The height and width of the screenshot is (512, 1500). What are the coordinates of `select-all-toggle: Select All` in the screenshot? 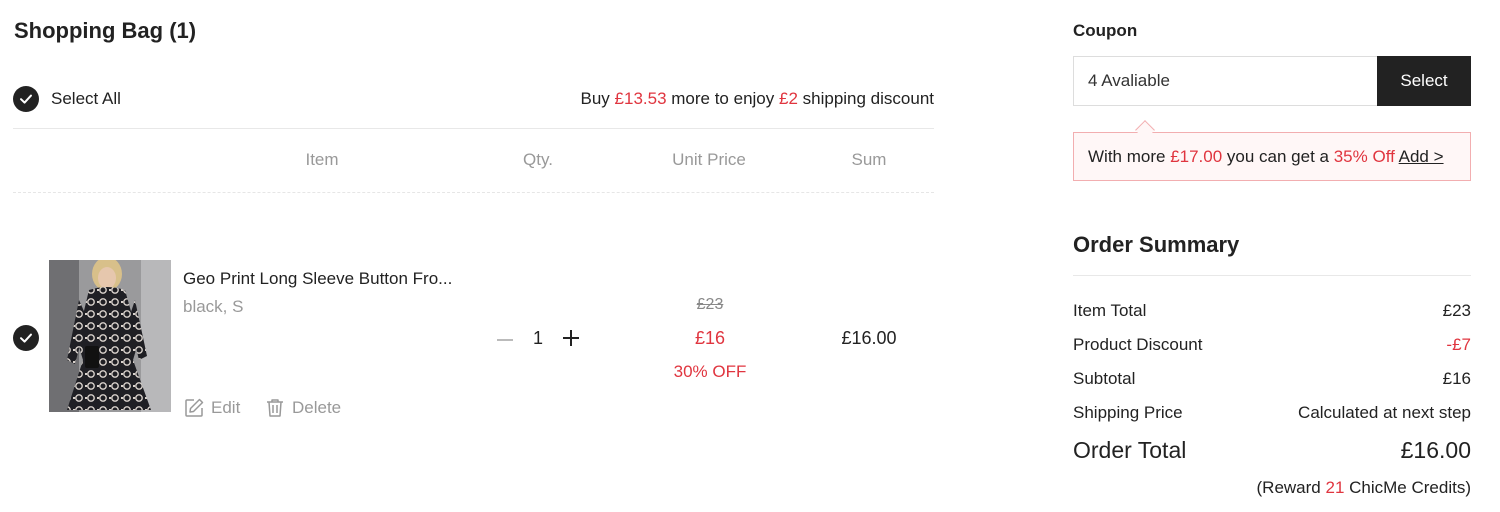 It's located at (67, 99).